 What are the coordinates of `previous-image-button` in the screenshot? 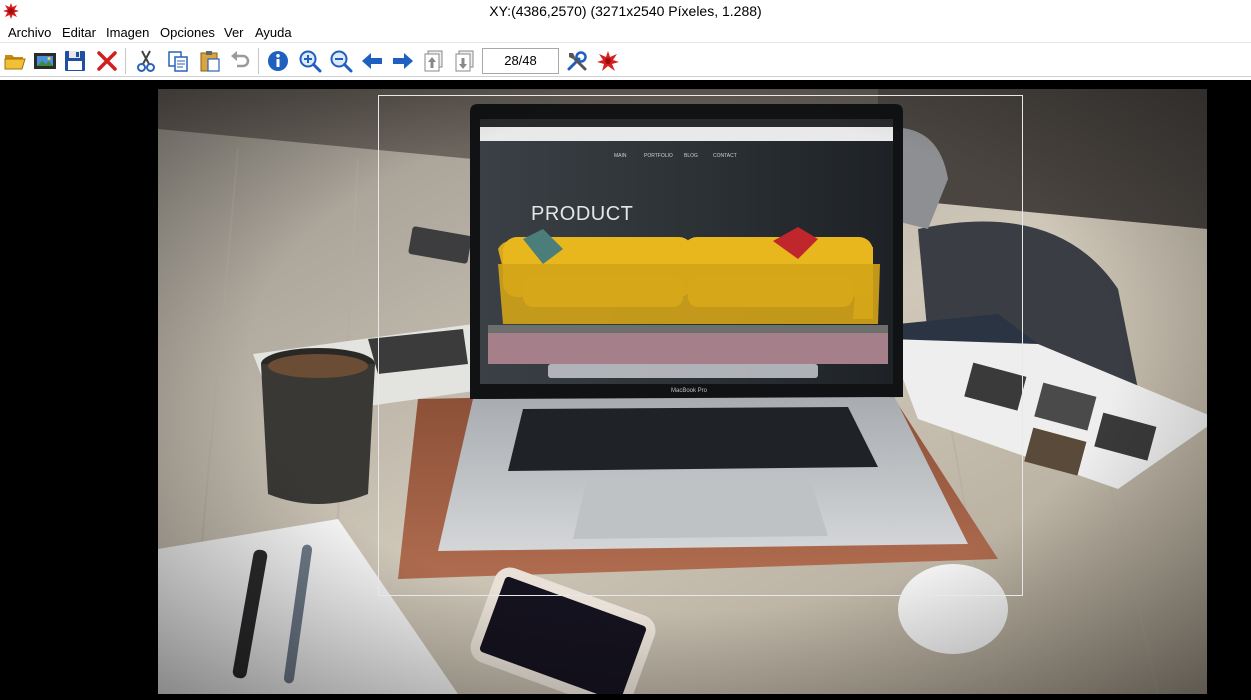 It's located at (372, 61).